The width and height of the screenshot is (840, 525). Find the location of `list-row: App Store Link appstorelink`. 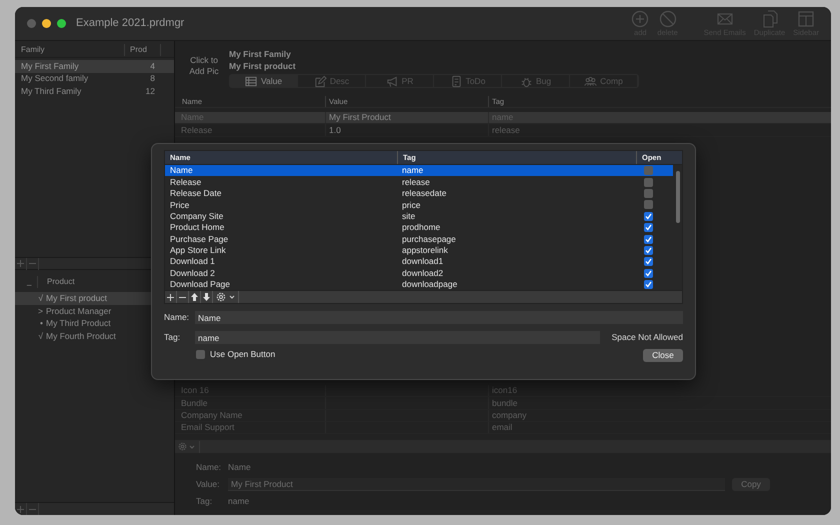

list-row: App Store Link appstorelink is located at coordinates (419, 250).